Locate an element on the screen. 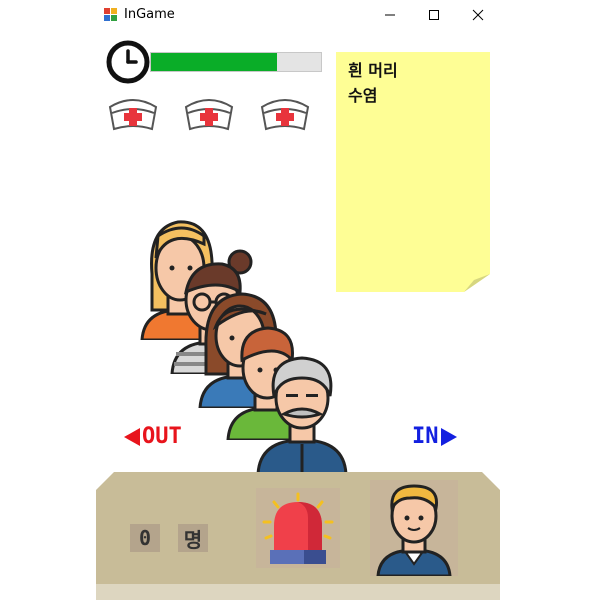  timer-fill is located at coordinates (214, 62).